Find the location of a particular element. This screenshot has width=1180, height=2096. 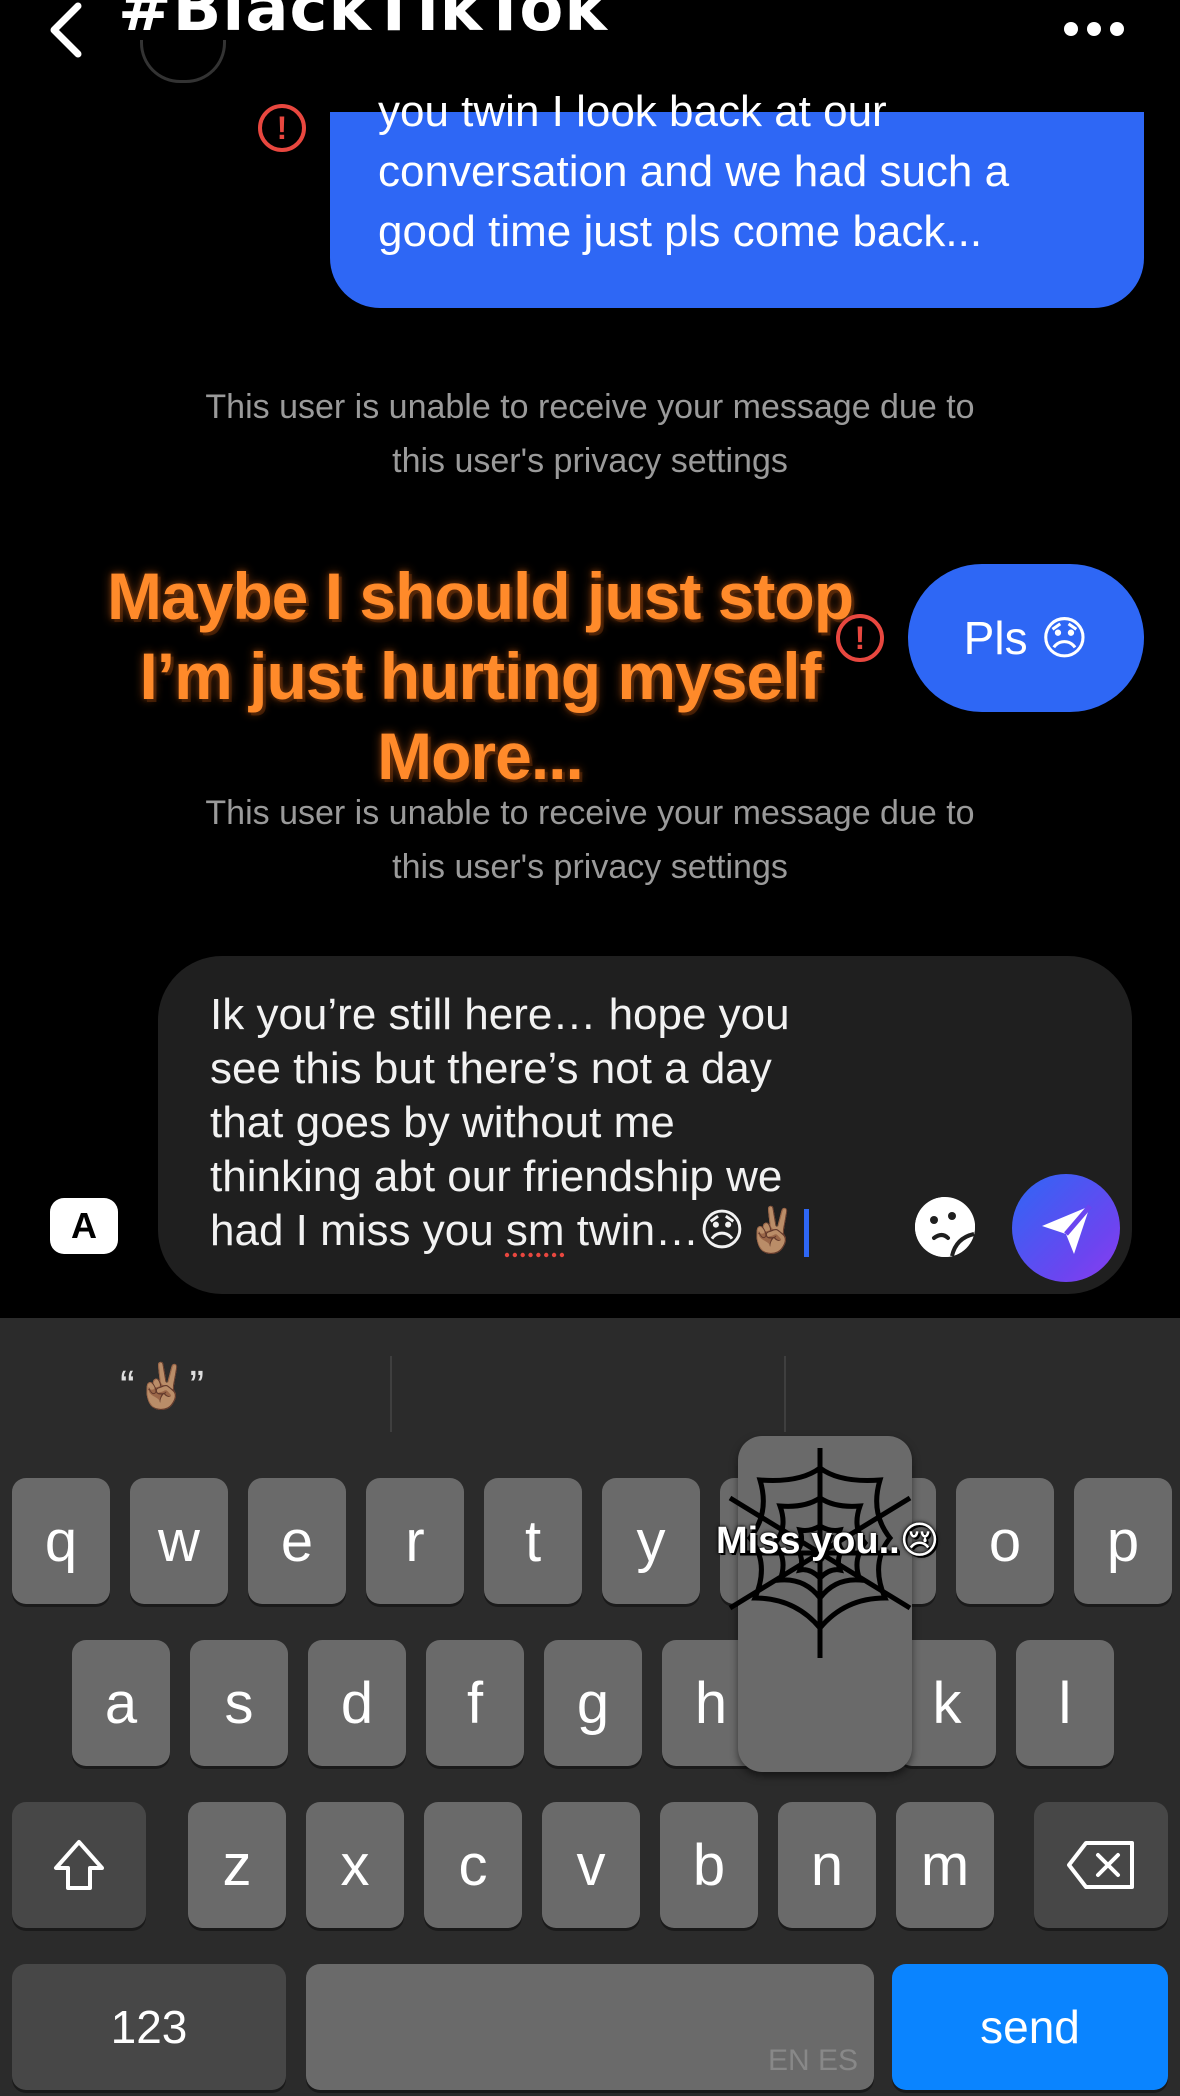

avatar is located at coordinates (183, 61).